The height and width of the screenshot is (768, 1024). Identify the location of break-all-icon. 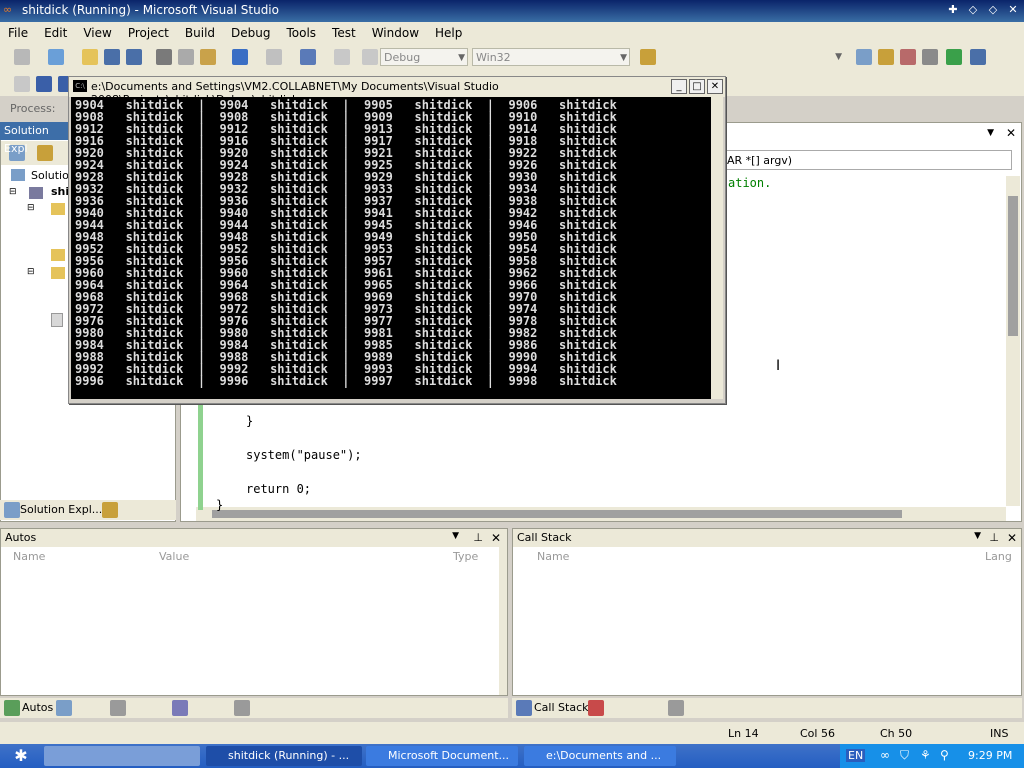
(44, 84).